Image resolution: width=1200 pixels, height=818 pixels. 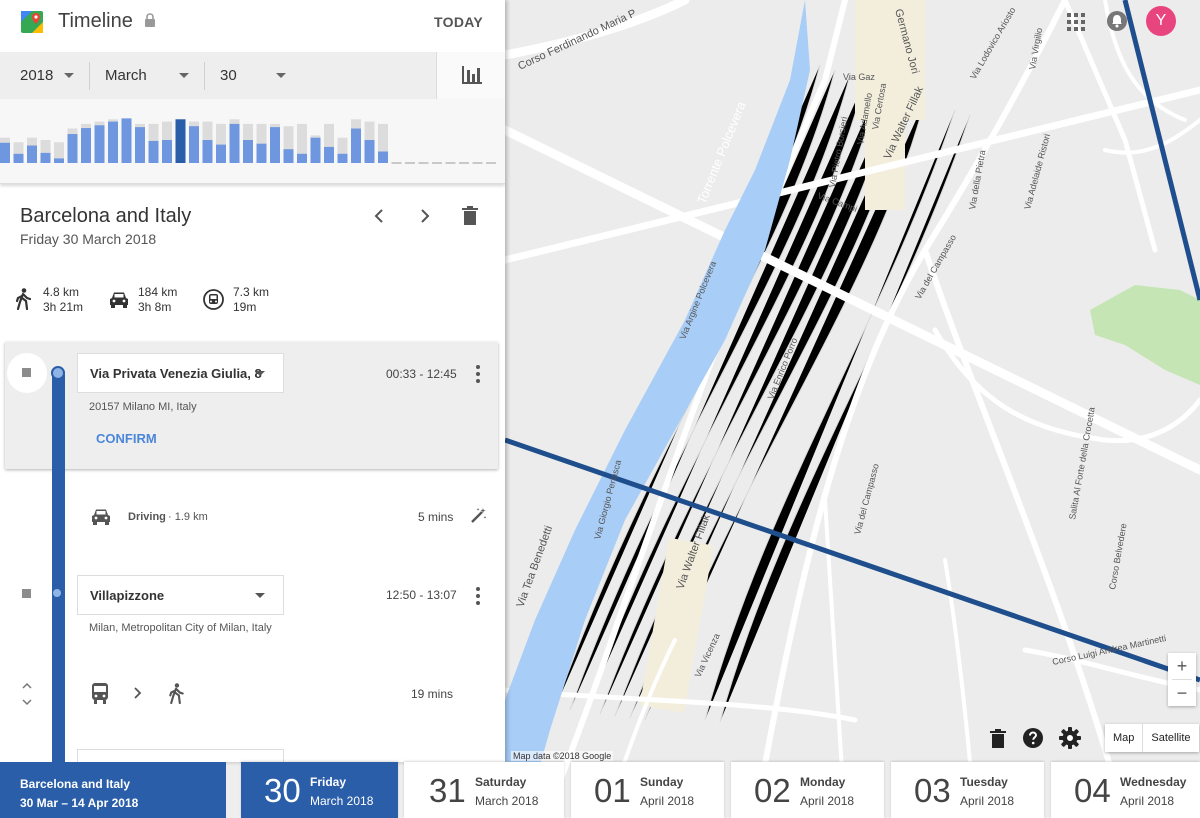 I want to click on stop-time: 00:33 - 12:45, so click(x=421, y=374).